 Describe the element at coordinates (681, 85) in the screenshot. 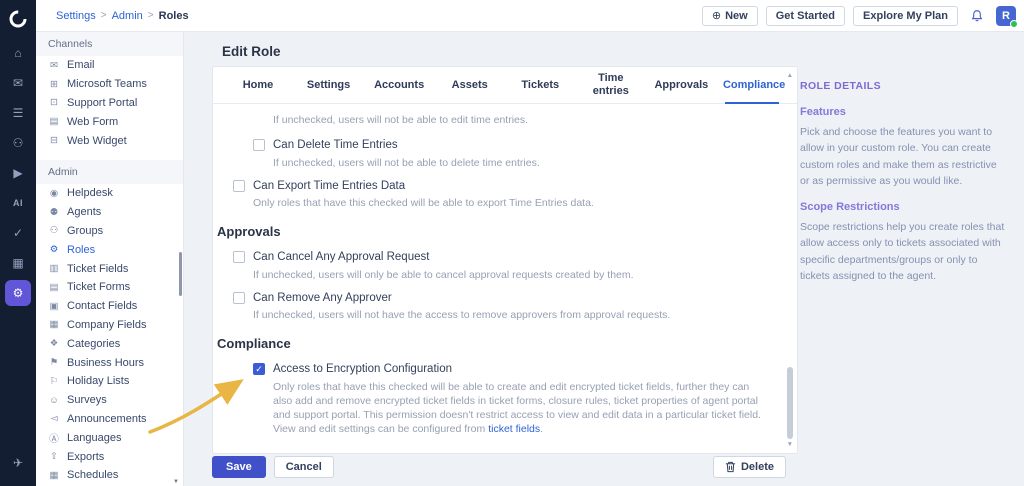

I see `tab-approvals: Approvals` at that location.